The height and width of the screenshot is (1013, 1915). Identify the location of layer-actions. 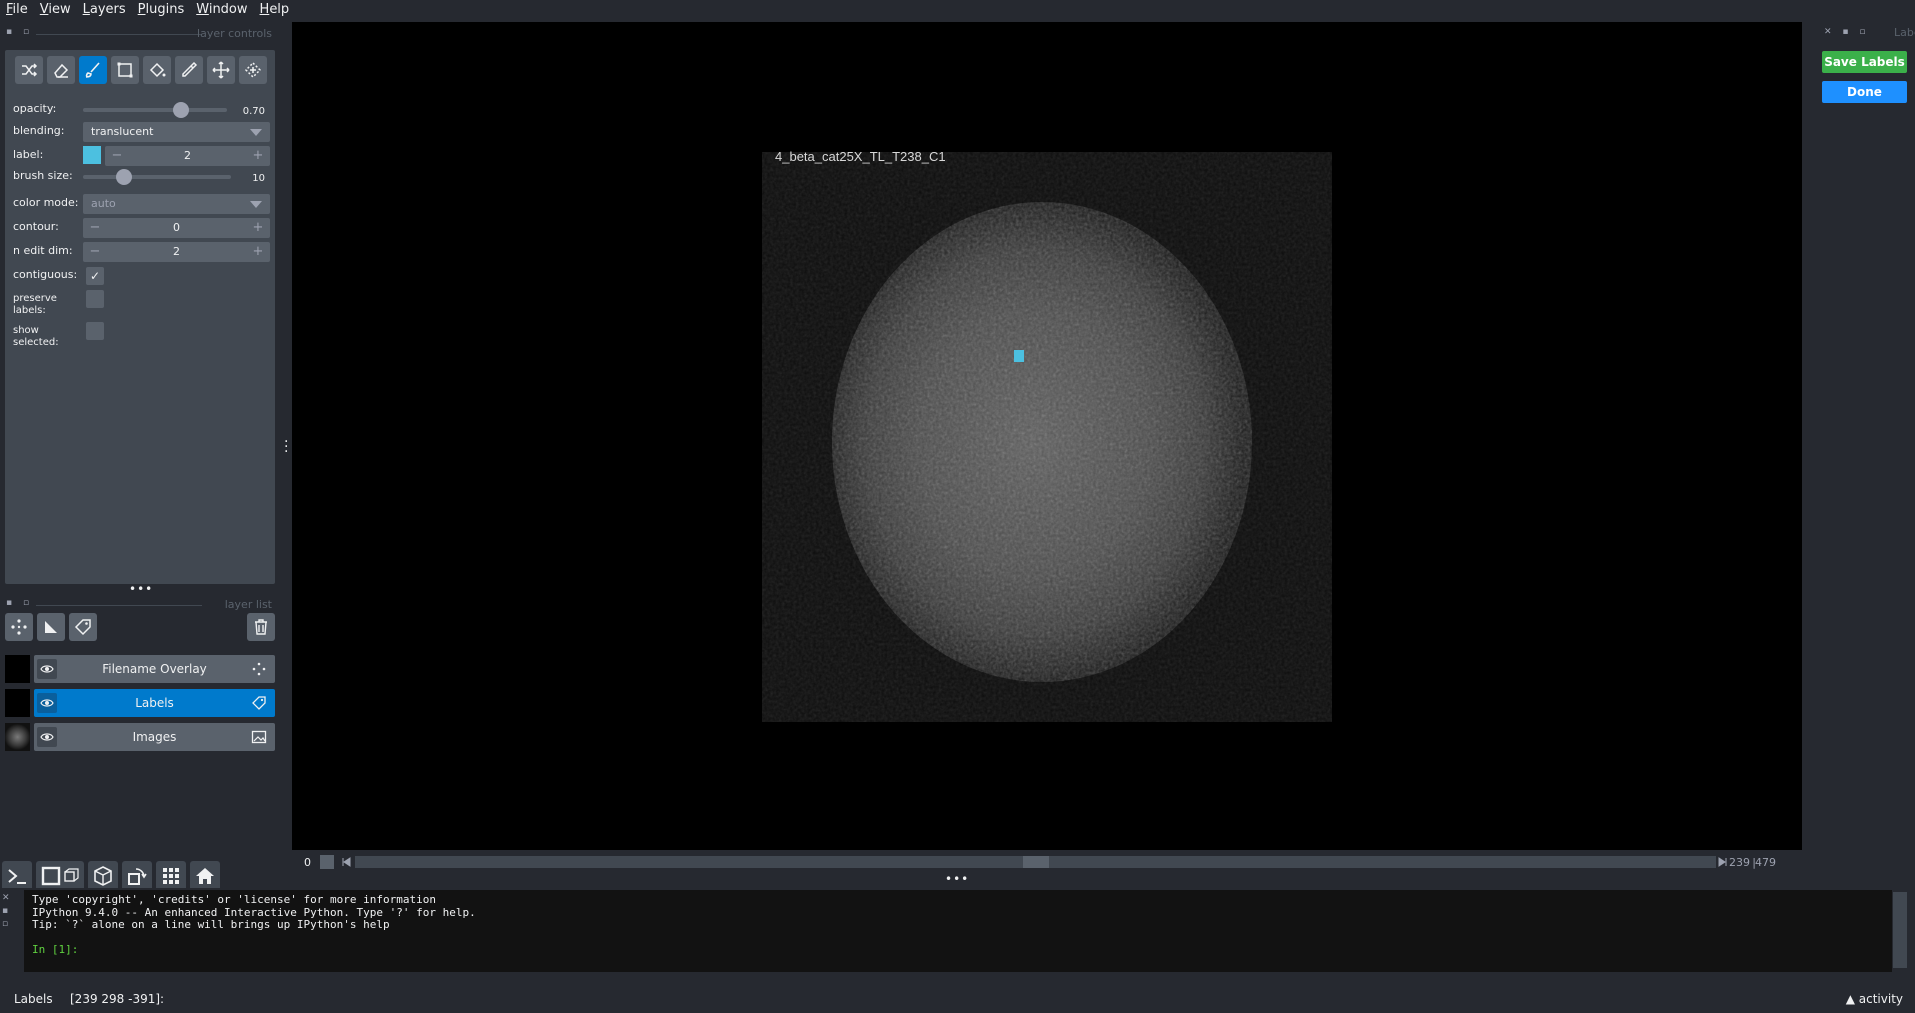
(140, 628).